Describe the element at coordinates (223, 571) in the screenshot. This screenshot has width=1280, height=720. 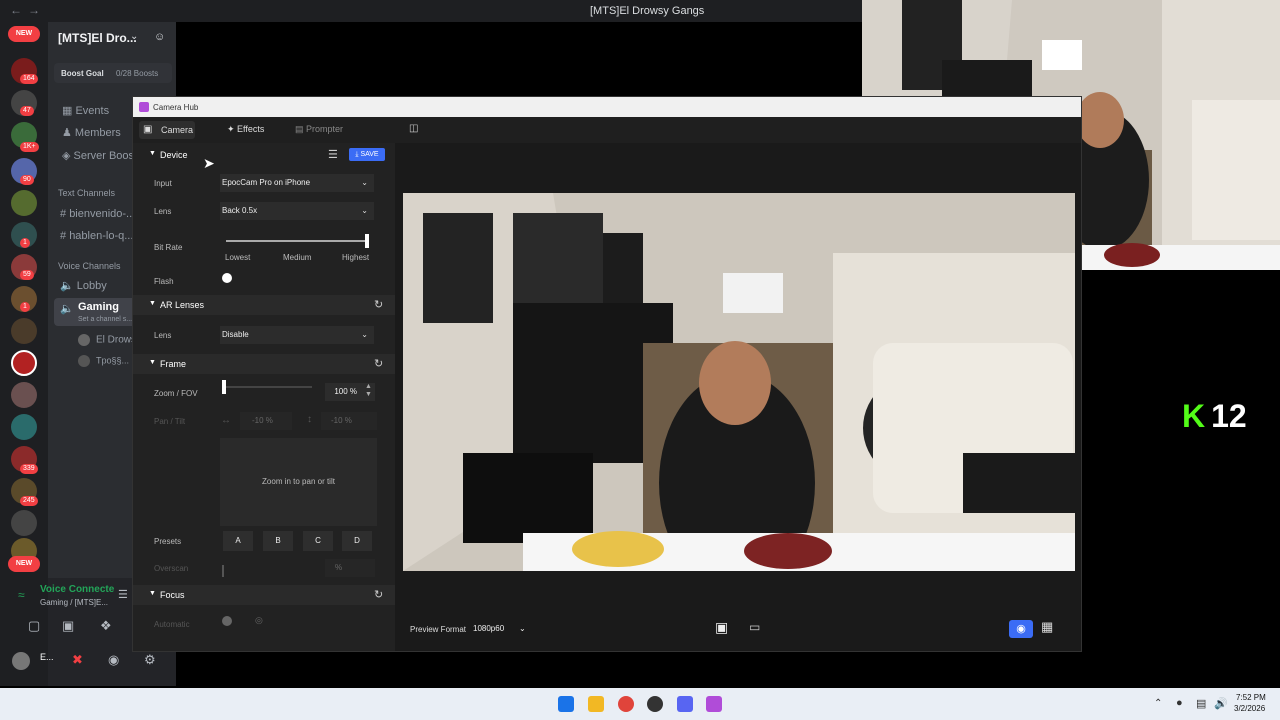
I see `overscan-slider` at that location.